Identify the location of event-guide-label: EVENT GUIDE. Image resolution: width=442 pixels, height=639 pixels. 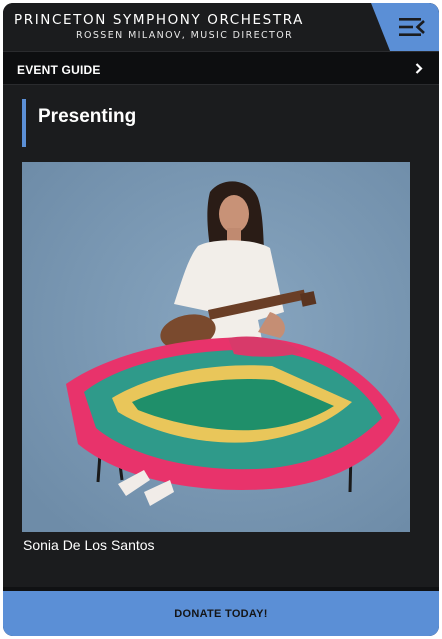
(59, 70).